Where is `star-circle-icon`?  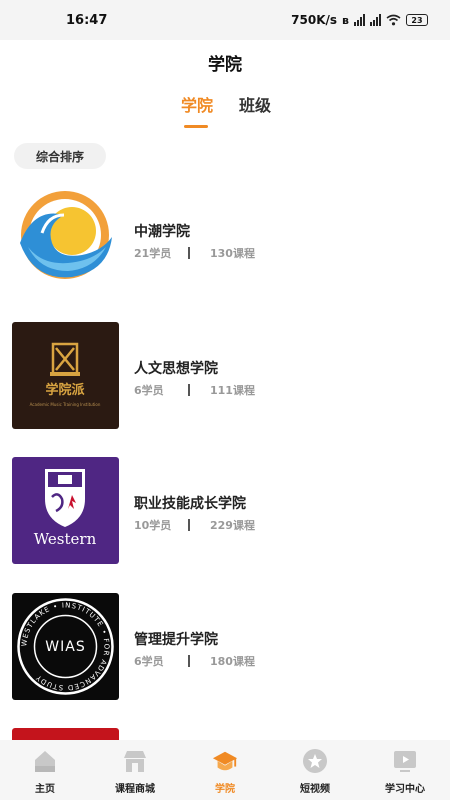
star-circle-icon is located at coordinates (315, 761).